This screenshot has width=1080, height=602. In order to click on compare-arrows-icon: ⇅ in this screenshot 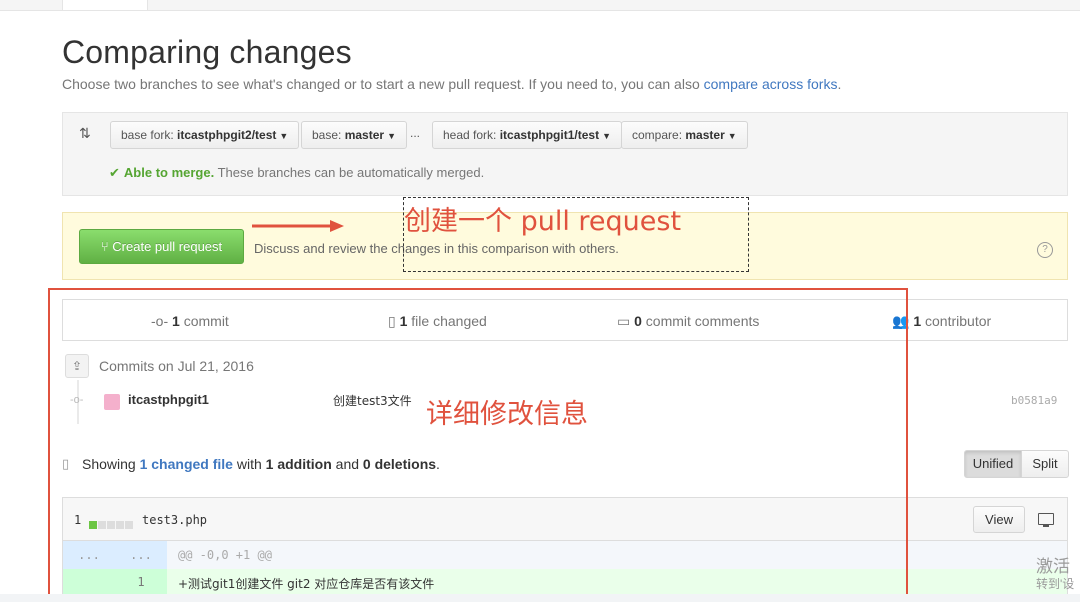, I will do `click(85, 133)`.